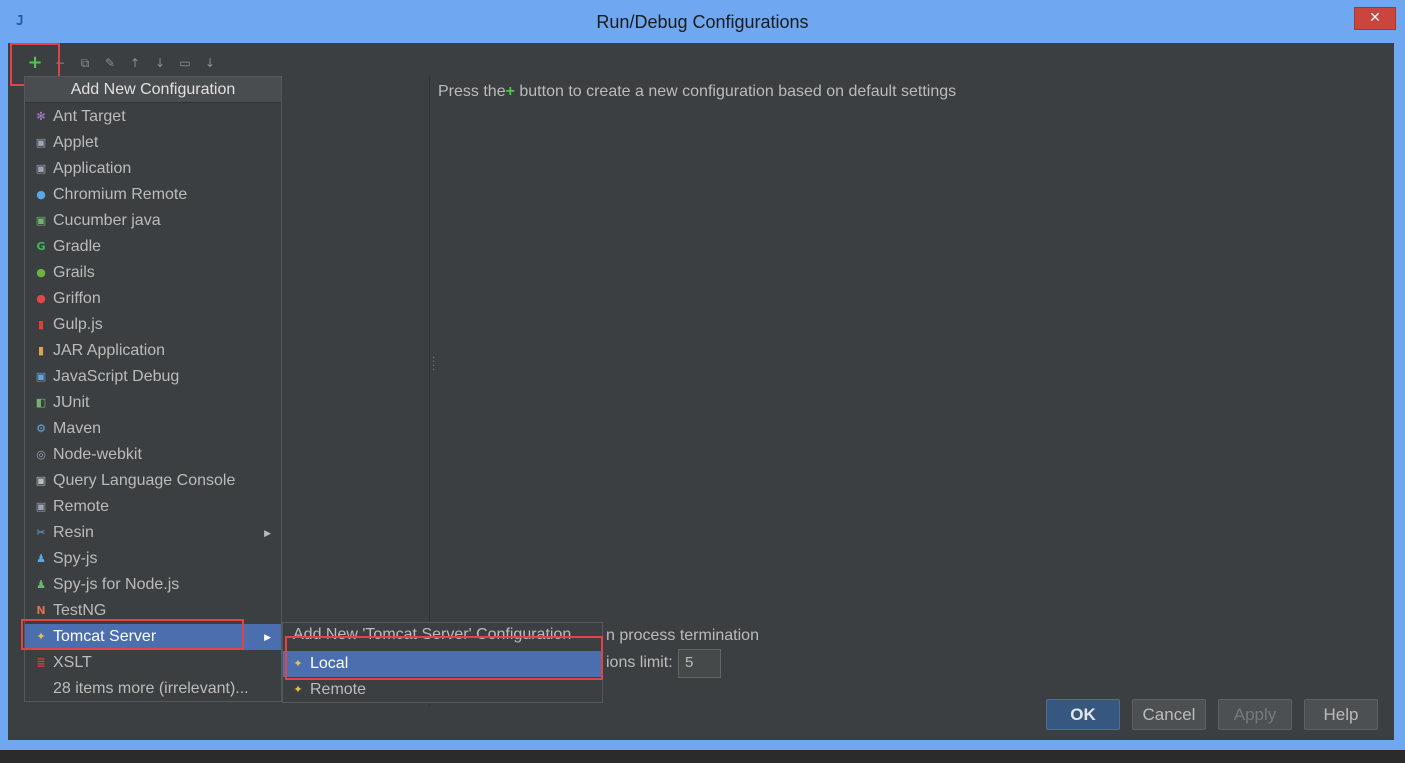  What do you see at coordinates (682, 635) in the screenshot?
I see `confirm-termination-label: n process termination` at bounding box center [682, 635].